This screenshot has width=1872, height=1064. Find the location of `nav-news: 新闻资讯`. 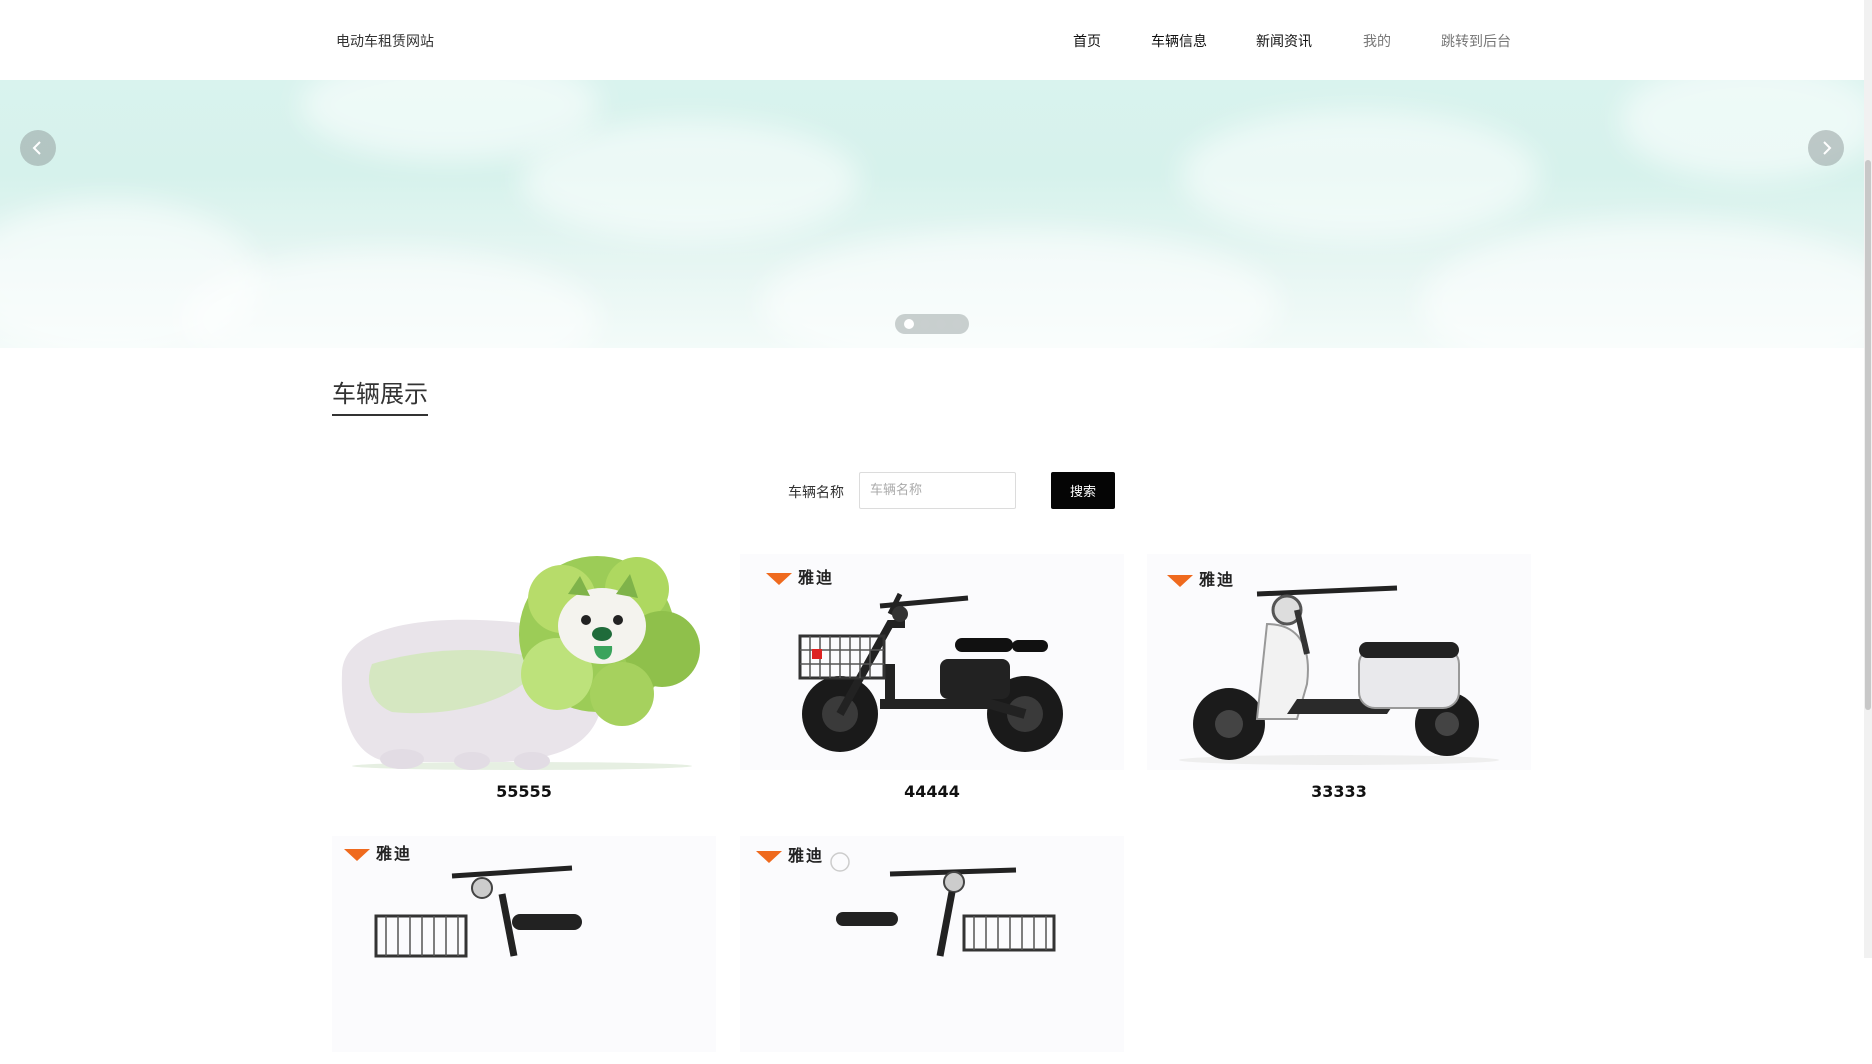

nav-news: 新闻资讯 is located at coordinates (1284, 41).